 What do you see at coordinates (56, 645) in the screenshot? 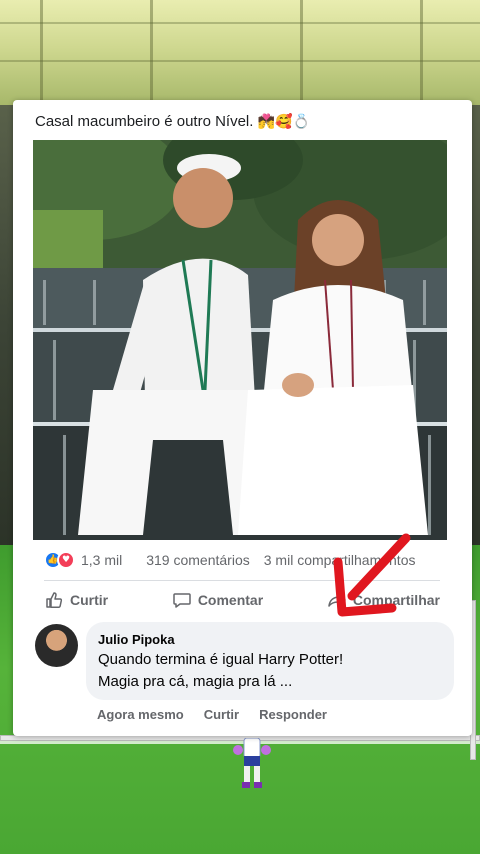
I see `avatar` at bounding box center [56, 645].